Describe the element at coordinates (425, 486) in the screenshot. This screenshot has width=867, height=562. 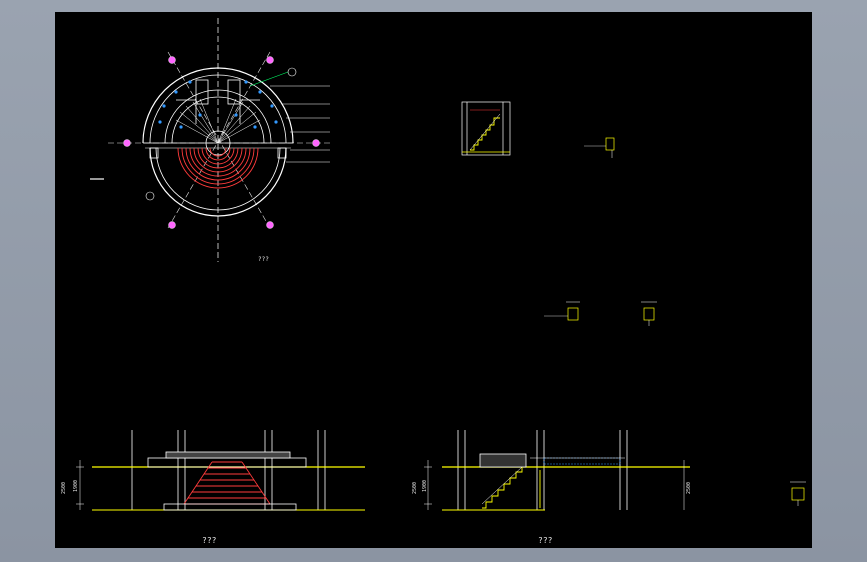
I see `section-b-dim-mid: 1900` at that location.